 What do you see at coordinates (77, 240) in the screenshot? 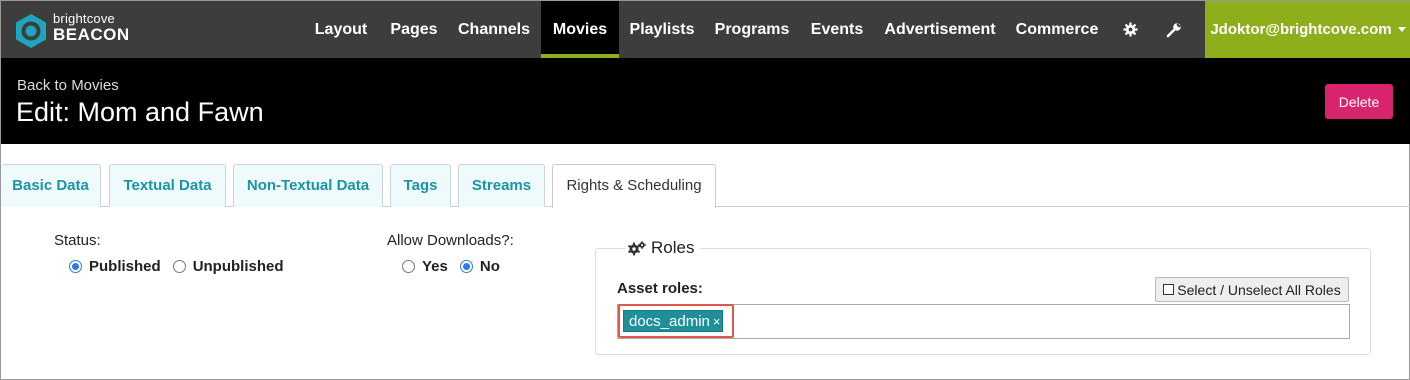
I see `status-label: Status:` at bounding box center [77, 240].